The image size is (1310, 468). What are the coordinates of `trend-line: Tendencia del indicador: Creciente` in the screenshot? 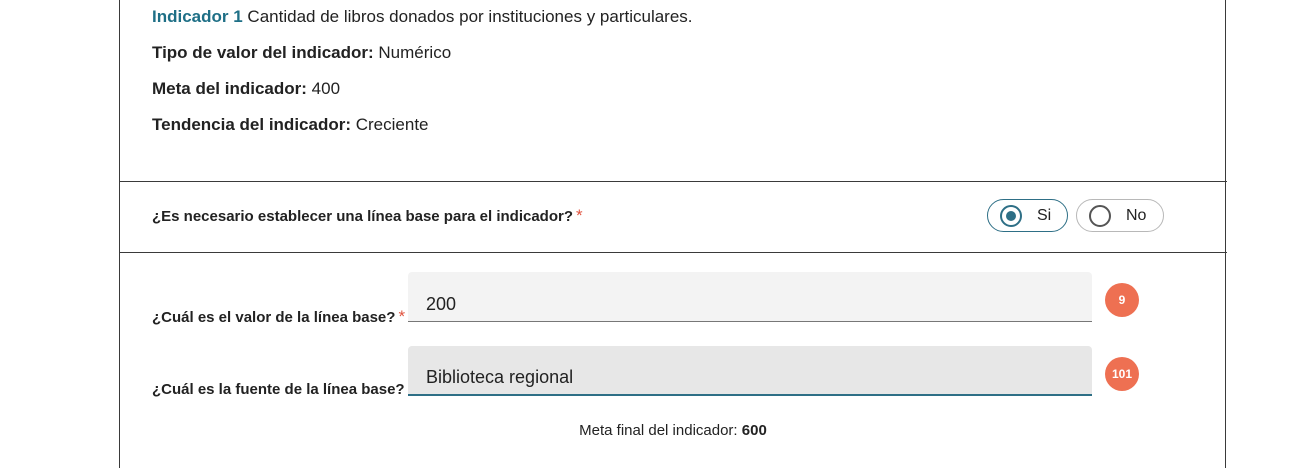 It's located at (290, 125).